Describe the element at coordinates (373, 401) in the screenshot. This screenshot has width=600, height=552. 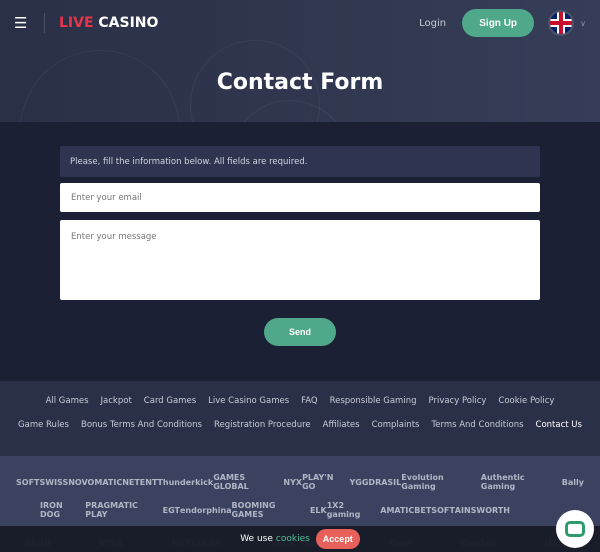
I see `footer-link: Responsible Gaming` at that location.